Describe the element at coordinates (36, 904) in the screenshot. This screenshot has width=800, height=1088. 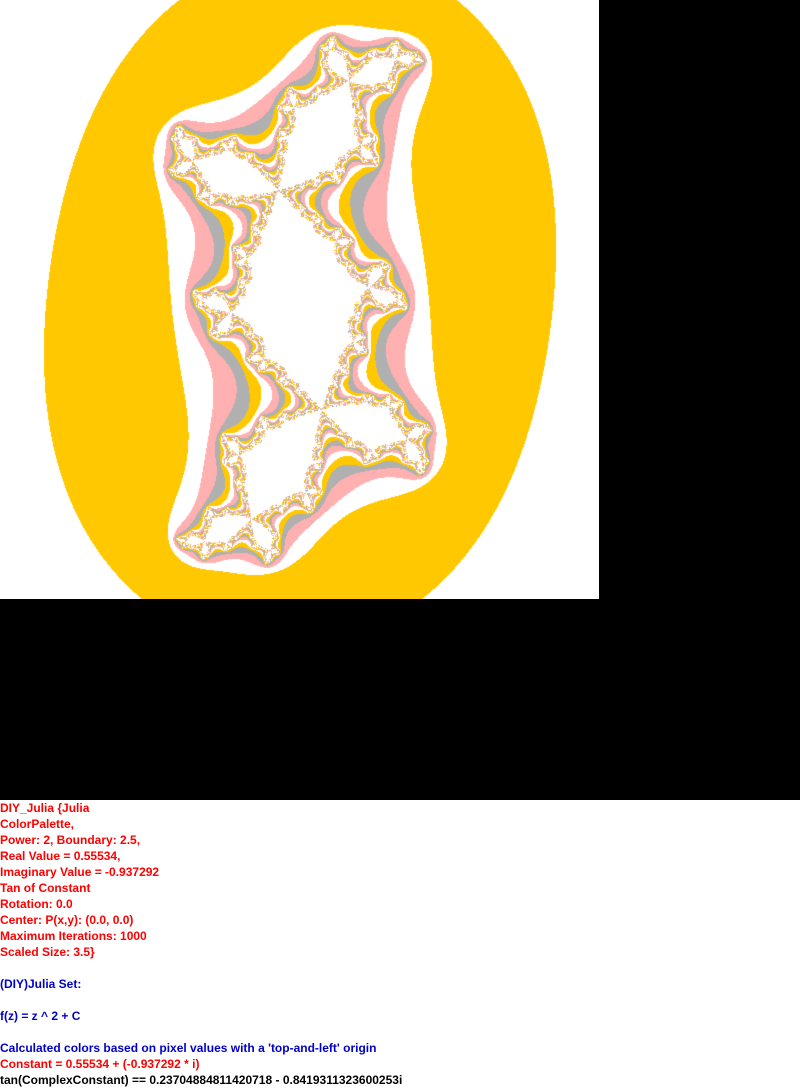
I see `params-rotation: Rotation: 0.0` at that location.